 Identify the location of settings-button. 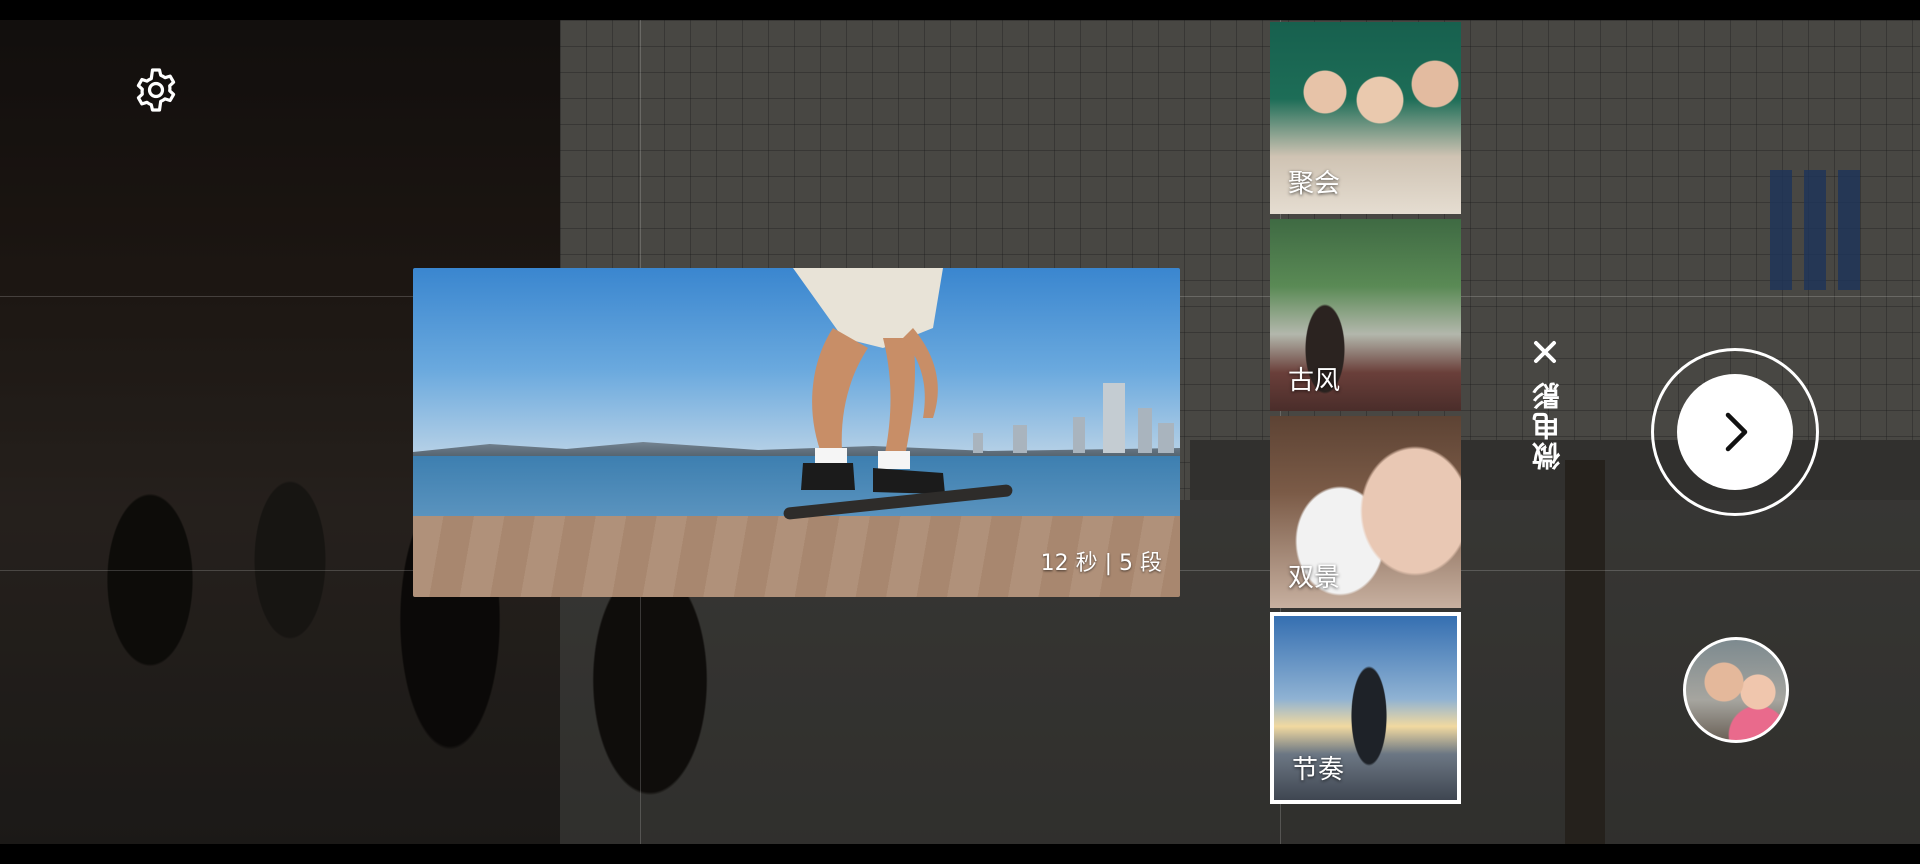
(156, 90).